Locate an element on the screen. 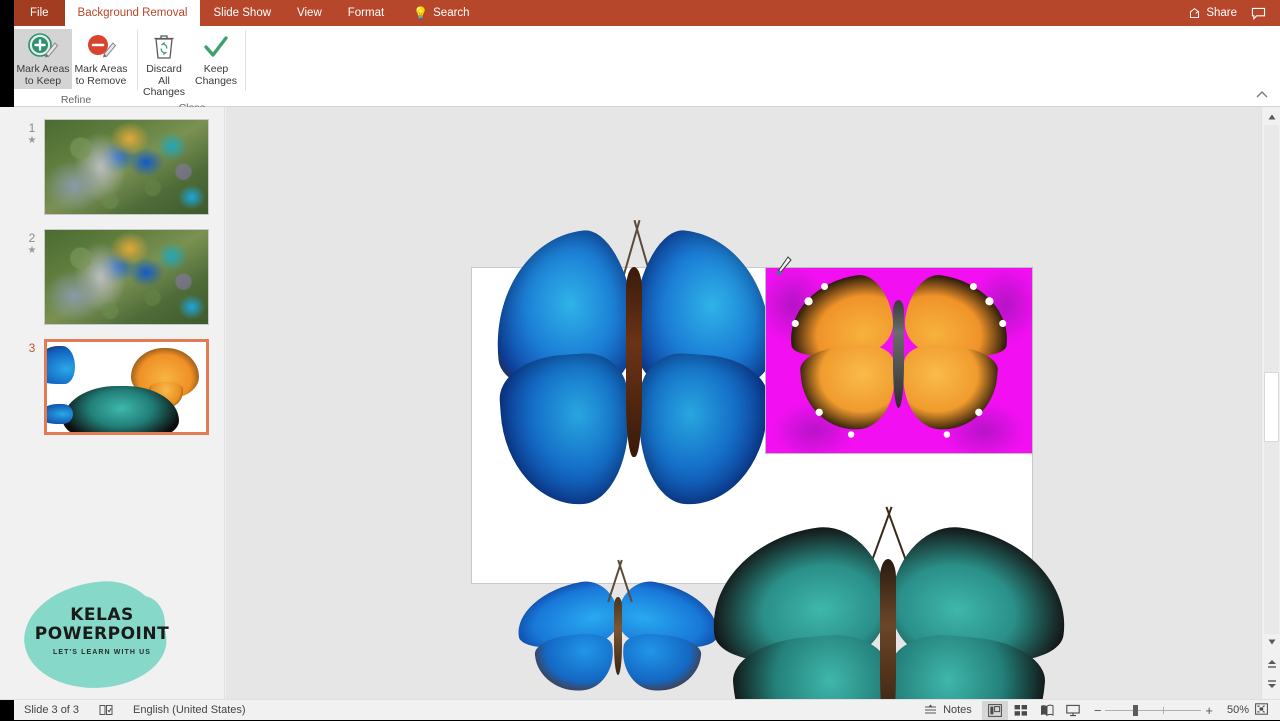 The height and width of the screenshot is (721, 1280). slide-indicator-label: Slide 3 of 3 is located at coordinates (52, 710).